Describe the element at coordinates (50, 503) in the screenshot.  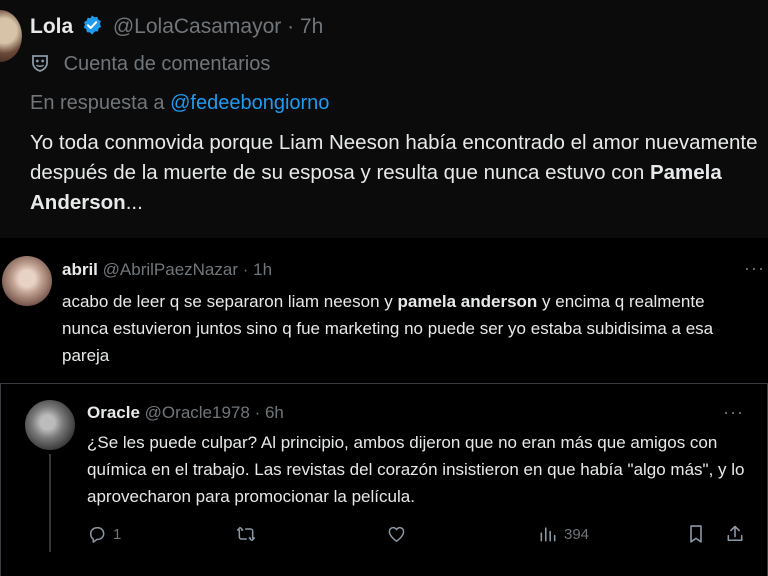
I see `thread-line` at that location.